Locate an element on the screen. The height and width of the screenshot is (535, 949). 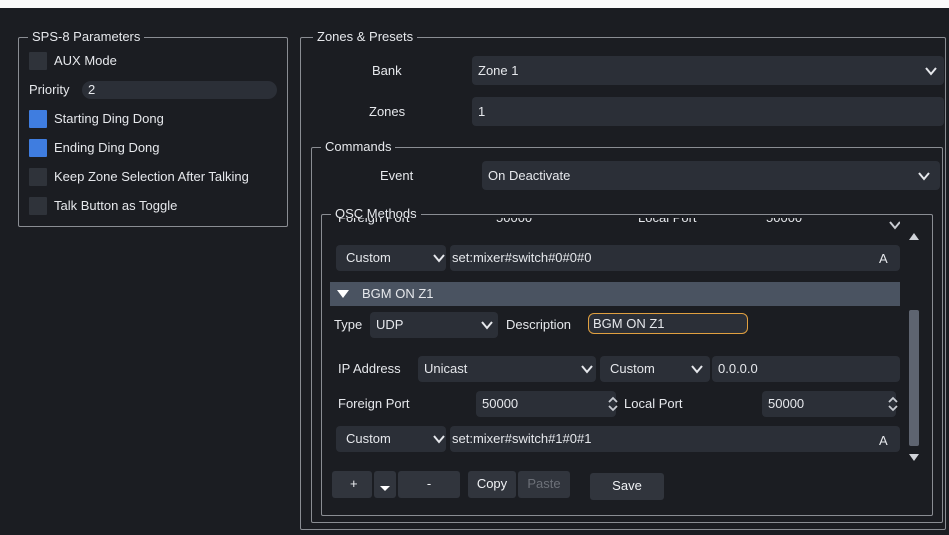
zones-label: Zones is located at coordinates (387, 111).